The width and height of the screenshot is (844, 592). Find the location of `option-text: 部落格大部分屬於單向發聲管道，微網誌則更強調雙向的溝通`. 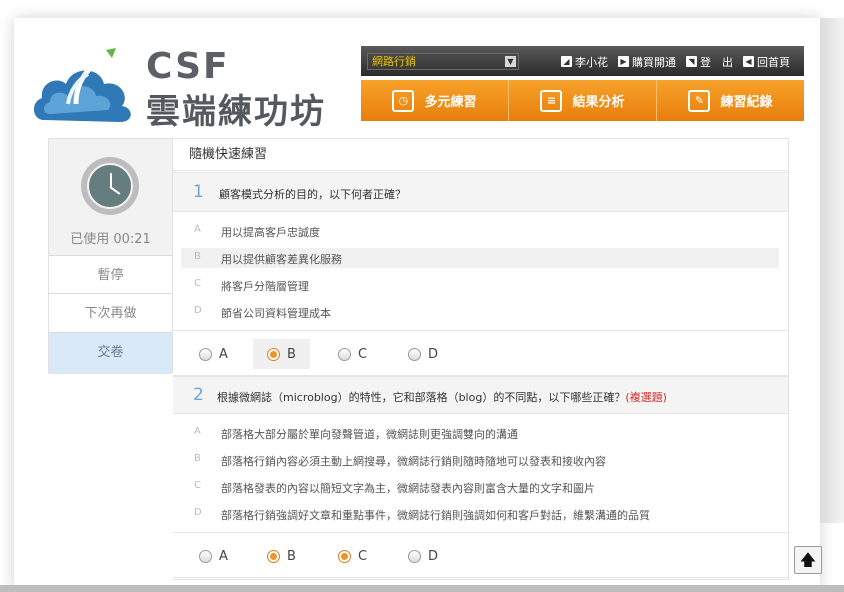

option-text: 部落格大部分屬於單向發聲管道，微網誌則更強調雙向的溝通 is located at coordinates (369, 434).